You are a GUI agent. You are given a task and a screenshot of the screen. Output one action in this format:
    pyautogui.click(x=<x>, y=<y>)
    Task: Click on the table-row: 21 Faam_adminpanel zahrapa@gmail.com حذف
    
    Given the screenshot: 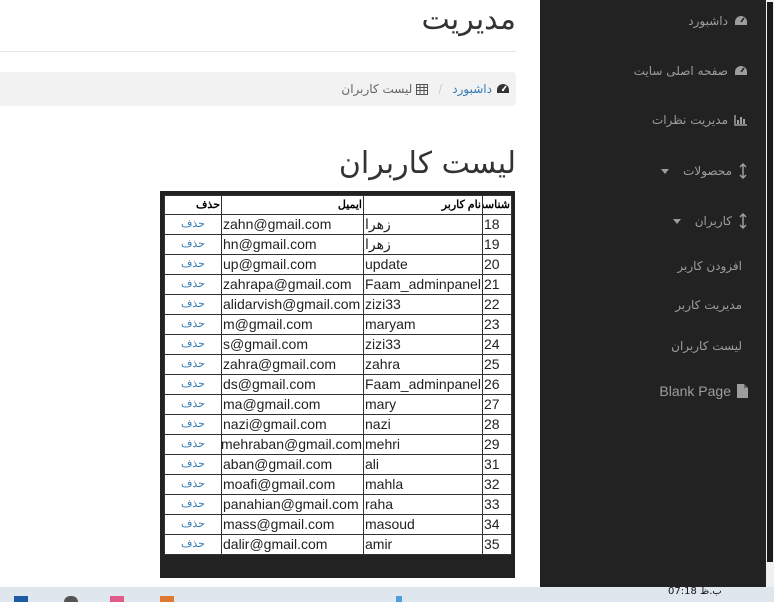 What is the action you would take?
    pyautogui.click(x=338, y=284)
    